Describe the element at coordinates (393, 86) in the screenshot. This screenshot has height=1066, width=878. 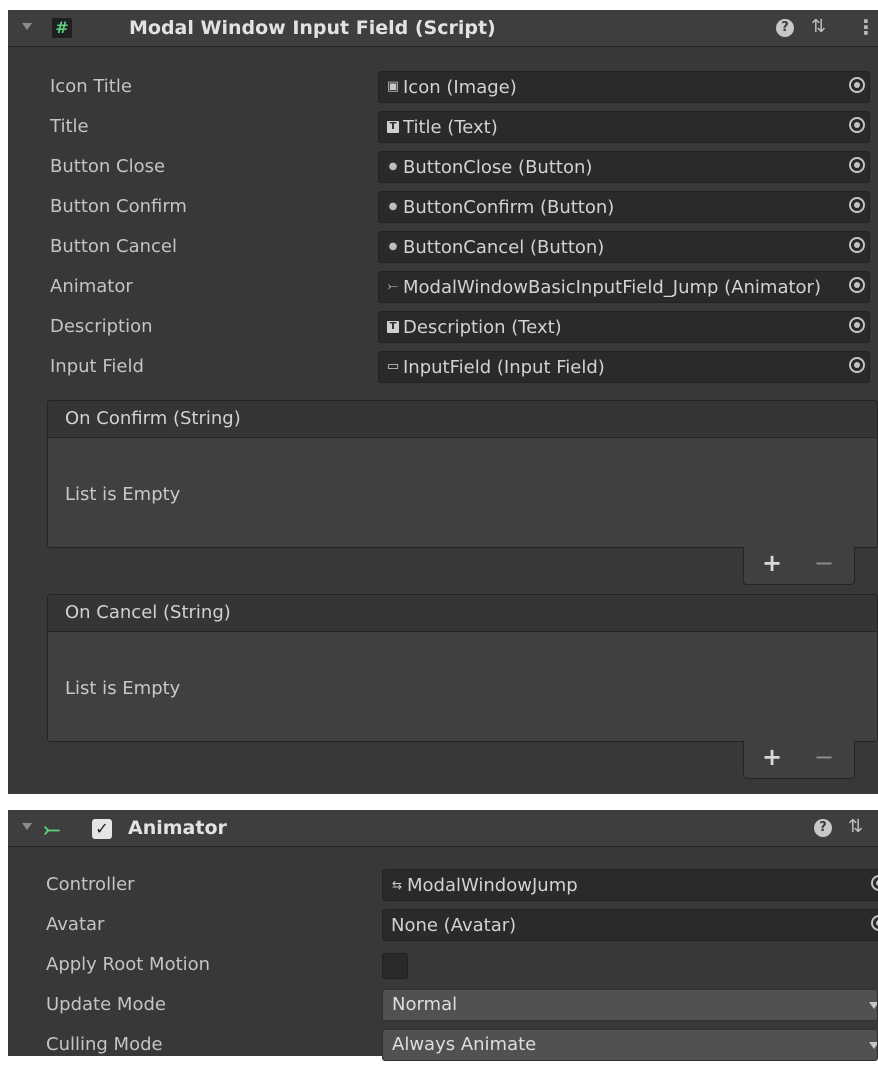
I see `image-icon: ▣` at that location.